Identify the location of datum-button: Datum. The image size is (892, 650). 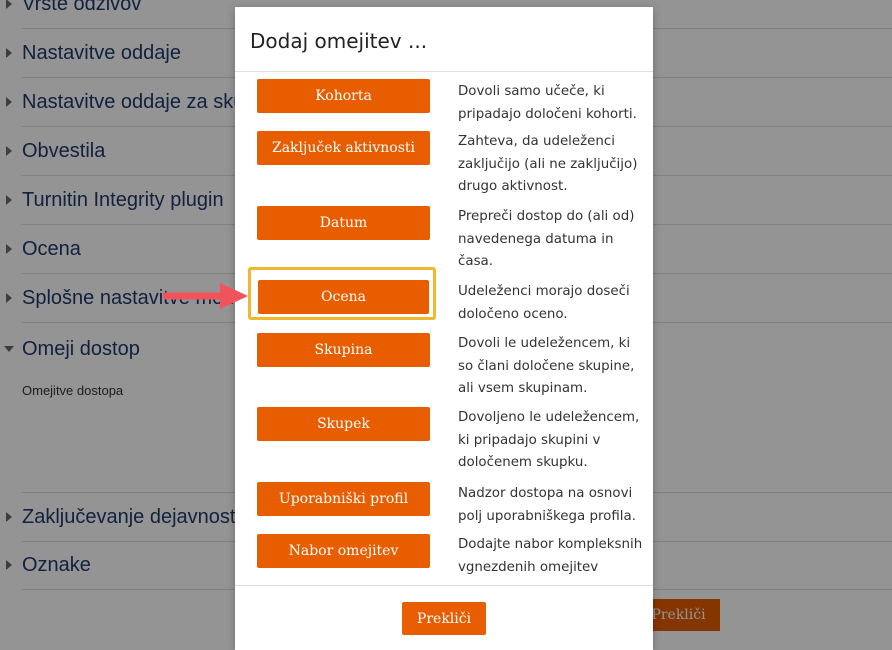
(343, 223).